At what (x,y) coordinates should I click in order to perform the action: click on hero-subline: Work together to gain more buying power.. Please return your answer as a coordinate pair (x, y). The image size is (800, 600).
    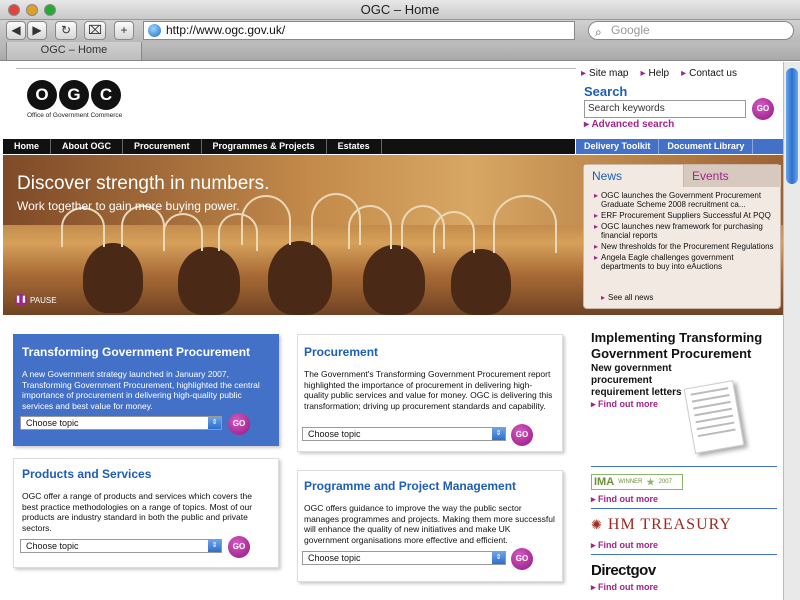
    Looking at the image, I should click on (128, 206).